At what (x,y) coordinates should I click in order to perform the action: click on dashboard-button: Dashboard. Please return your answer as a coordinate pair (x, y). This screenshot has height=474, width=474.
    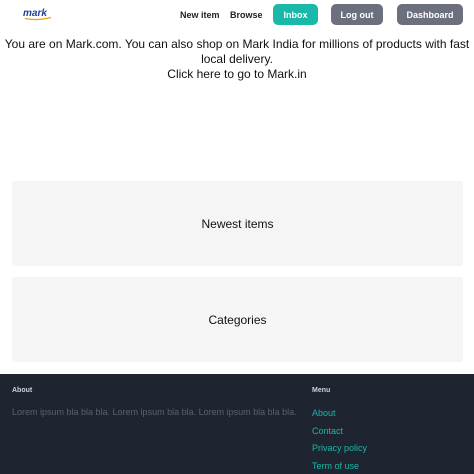
    Looking at the image, I should click on (430, 14).